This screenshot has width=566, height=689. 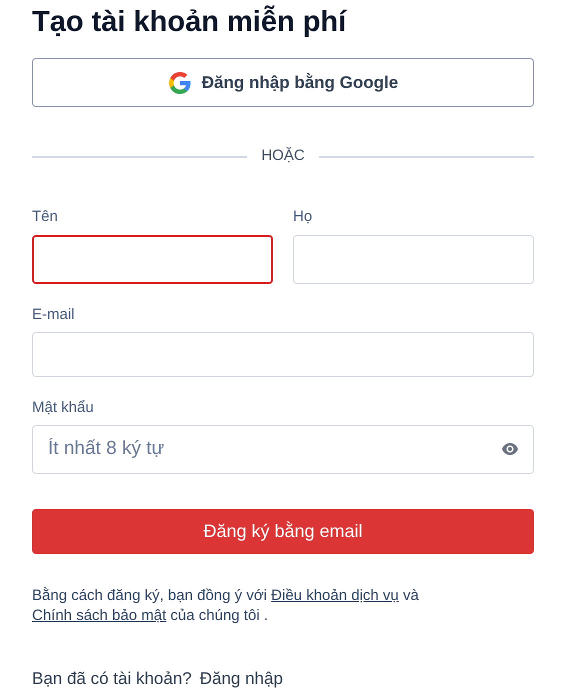 I want to click on field-label: E-mail, so click(x=53, y=315).